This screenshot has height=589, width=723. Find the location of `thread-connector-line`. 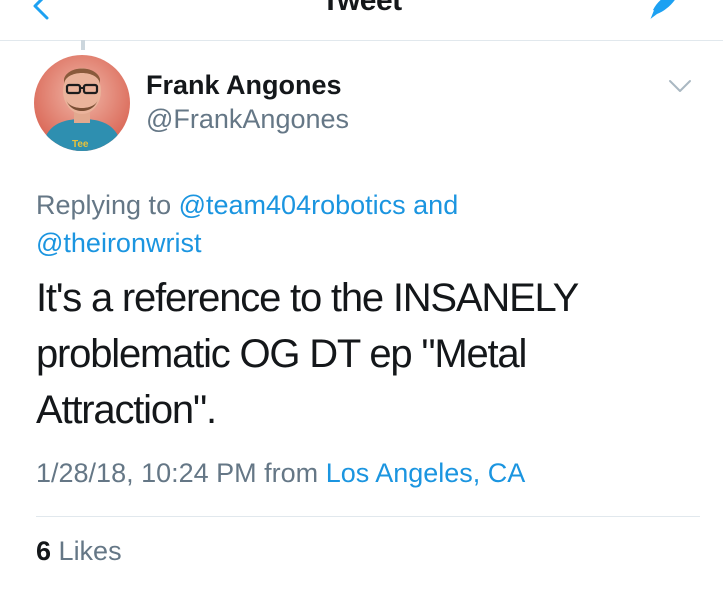

thread-connector-line is located at coordinates (83, 45).